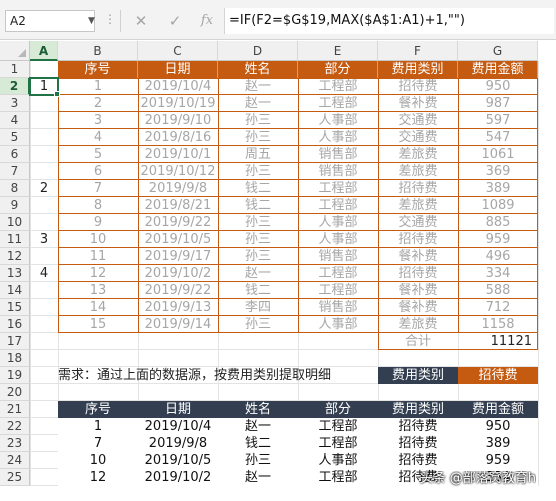  What do you see at coordinates (15, 477) in the screenshot?
I see `row-header-25: 25` at bounding box center [15, 477].